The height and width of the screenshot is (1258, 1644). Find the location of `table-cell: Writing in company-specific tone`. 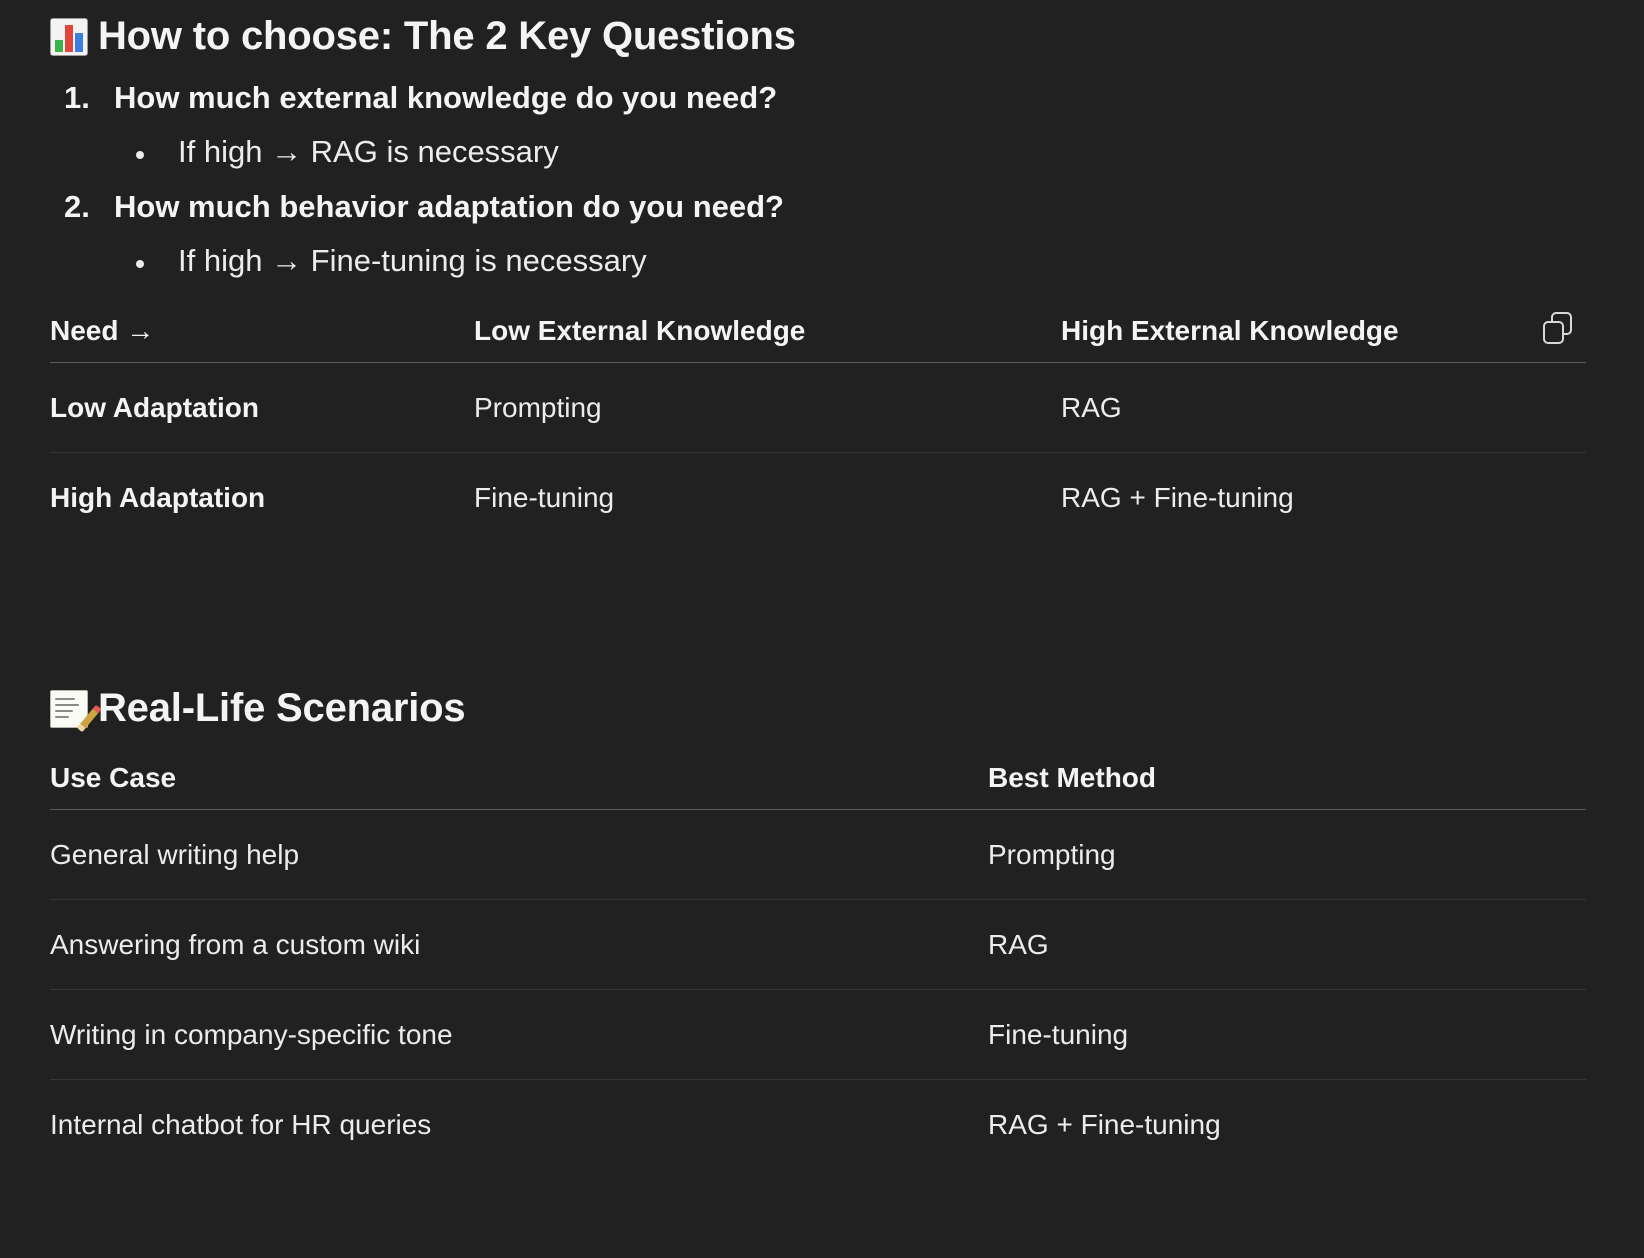

table-cell: Writing in company-specific tone is located at coordinates (519, 1034).